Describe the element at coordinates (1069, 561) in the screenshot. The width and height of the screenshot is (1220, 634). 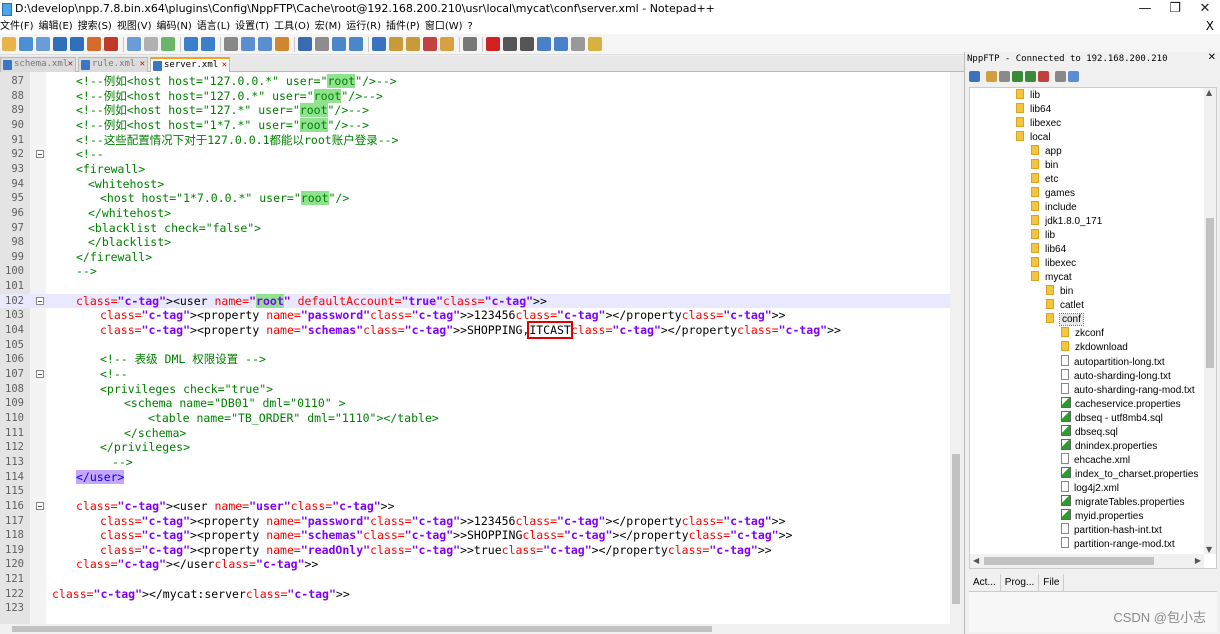
I see `ftp-tree-hscroll-thumb` at that location.